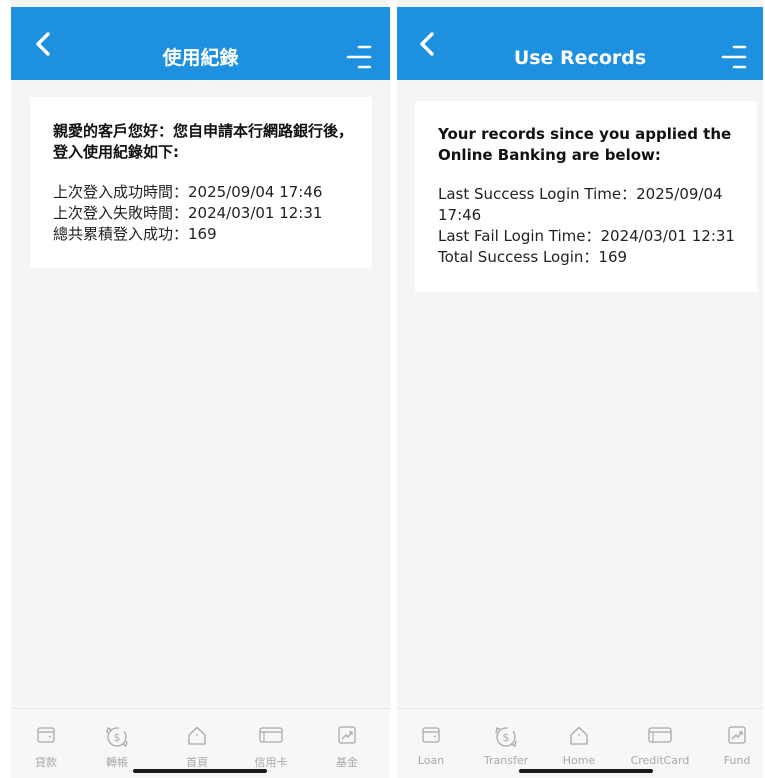 The width and height of the screenshot is (765, 778). Describe the element at coordinates (197, 762) in the screenshot. I see `tab-label: 首頁` at that location.